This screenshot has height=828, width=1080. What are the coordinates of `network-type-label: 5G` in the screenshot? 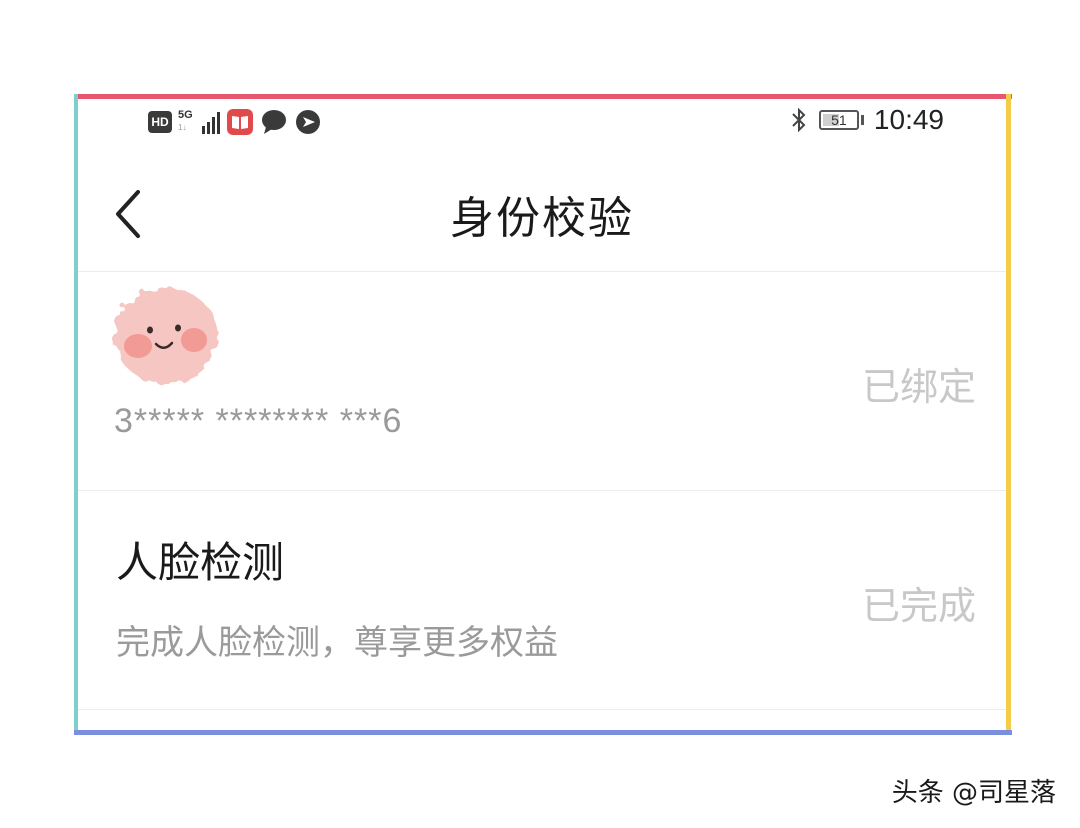 It's located at (185, 115).